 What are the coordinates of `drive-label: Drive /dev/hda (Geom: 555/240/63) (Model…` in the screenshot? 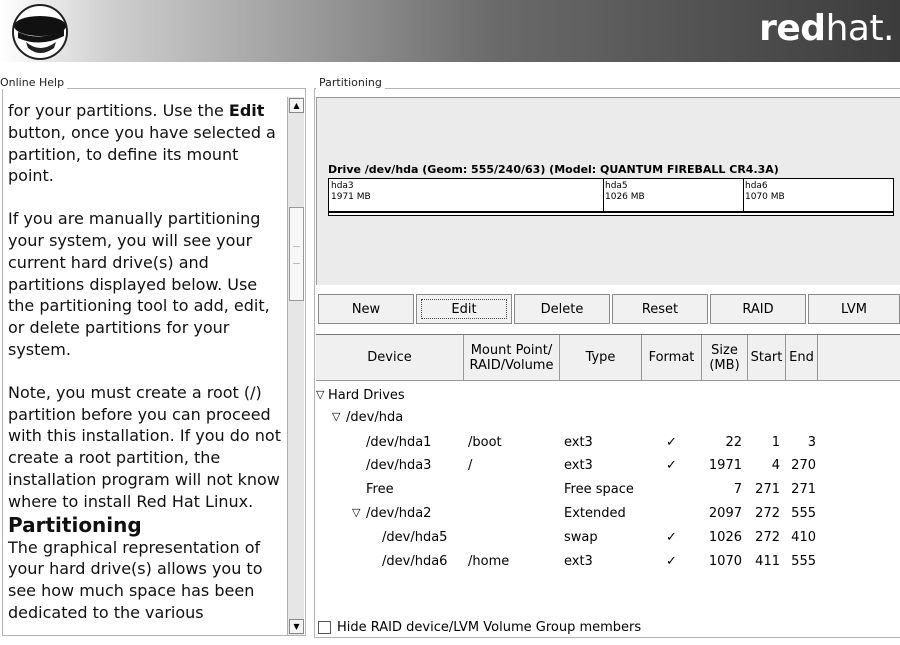 It's located at (553, 169).